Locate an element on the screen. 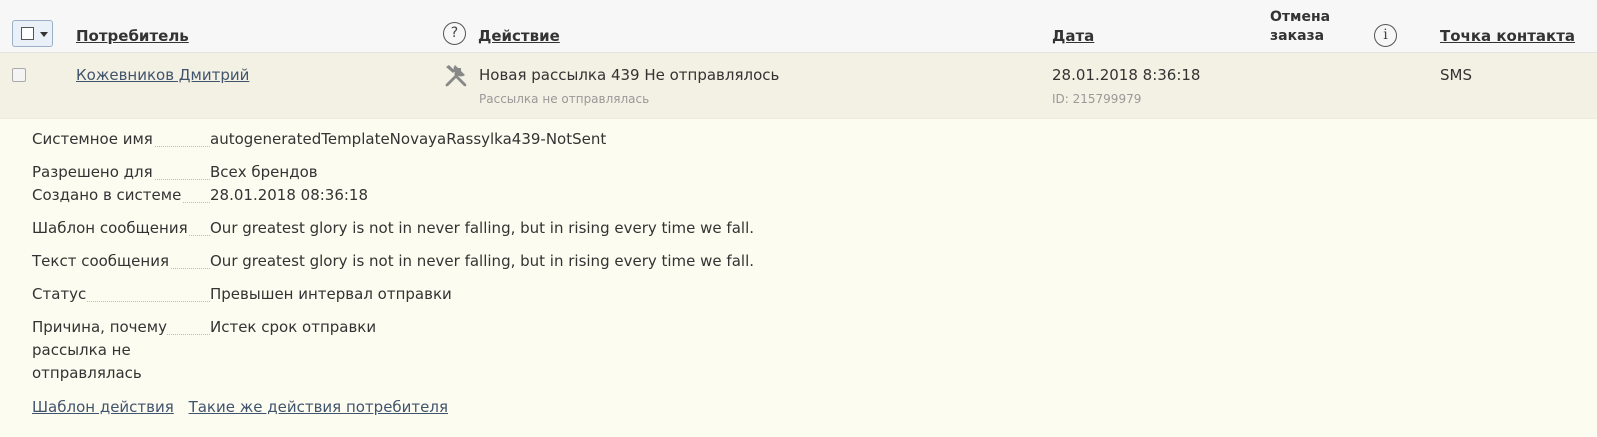 The height and width of the screenshot is (437, 1597). detail-value: Превышен интервал отправки is located at coordinates (331, 294).